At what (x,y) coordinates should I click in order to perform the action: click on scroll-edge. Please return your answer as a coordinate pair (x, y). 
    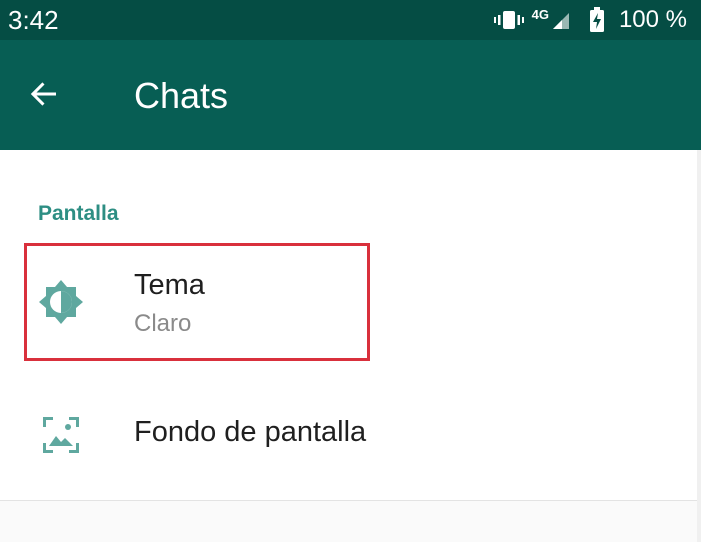
    Looking at the image, I should click on (699, 346).